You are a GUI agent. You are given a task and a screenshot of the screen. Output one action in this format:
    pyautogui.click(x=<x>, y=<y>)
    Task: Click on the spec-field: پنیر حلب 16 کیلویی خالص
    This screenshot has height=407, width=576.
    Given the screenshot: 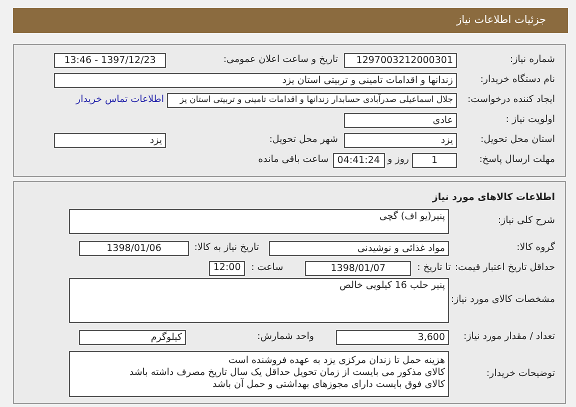 What is the action you would take?
    pyautogui.click(x=259, y=300)
    